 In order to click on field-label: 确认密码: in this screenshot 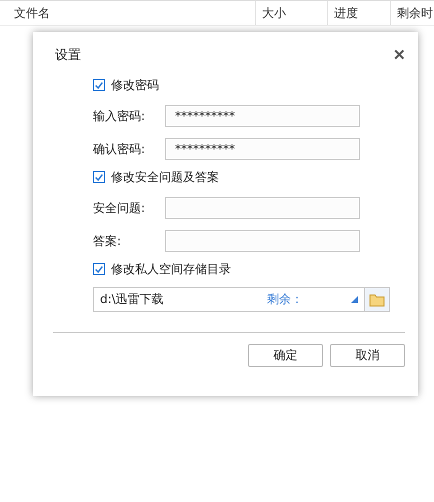, I will do `click(119, 149)`.